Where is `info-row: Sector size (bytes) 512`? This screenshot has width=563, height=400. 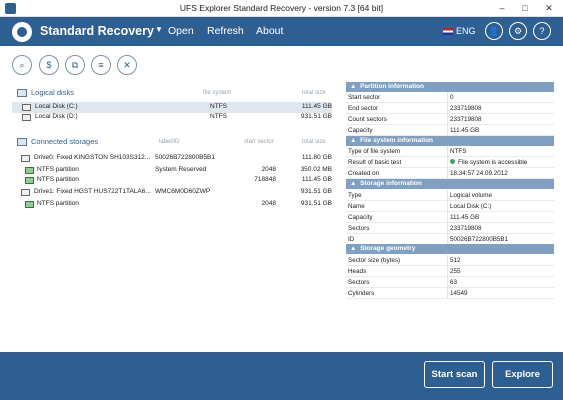 info-row: Sector size (bytes) 512 is located at coordinates (450, 260).